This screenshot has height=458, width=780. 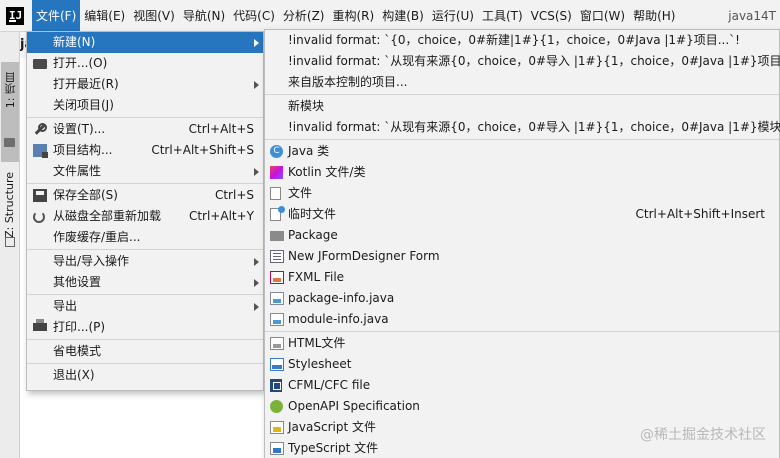 What do you see at coordinates (39, 217) in the screenshot?
I see `reload-icon` at bounding box center [39, 217].